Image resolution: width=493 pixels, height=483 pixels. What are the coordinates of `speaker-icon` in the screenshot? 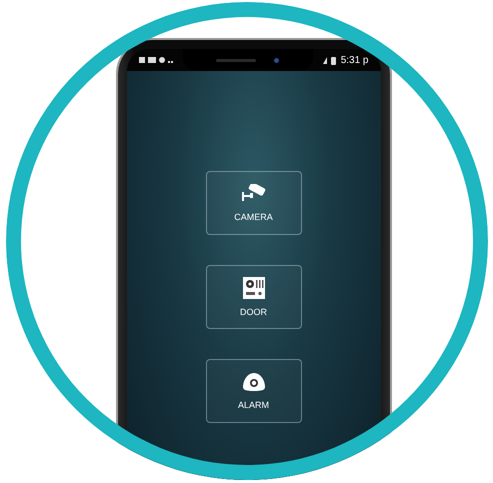 It's located at (236, 60).